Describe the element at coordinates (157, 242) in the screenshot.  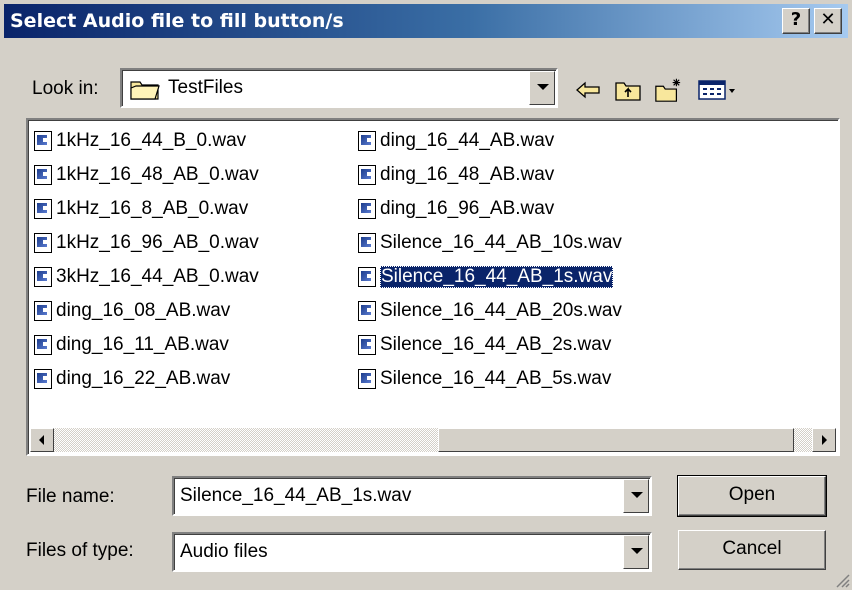
I see `file-name-text: 1kHz_16_96_AB_0.wav` at that location.